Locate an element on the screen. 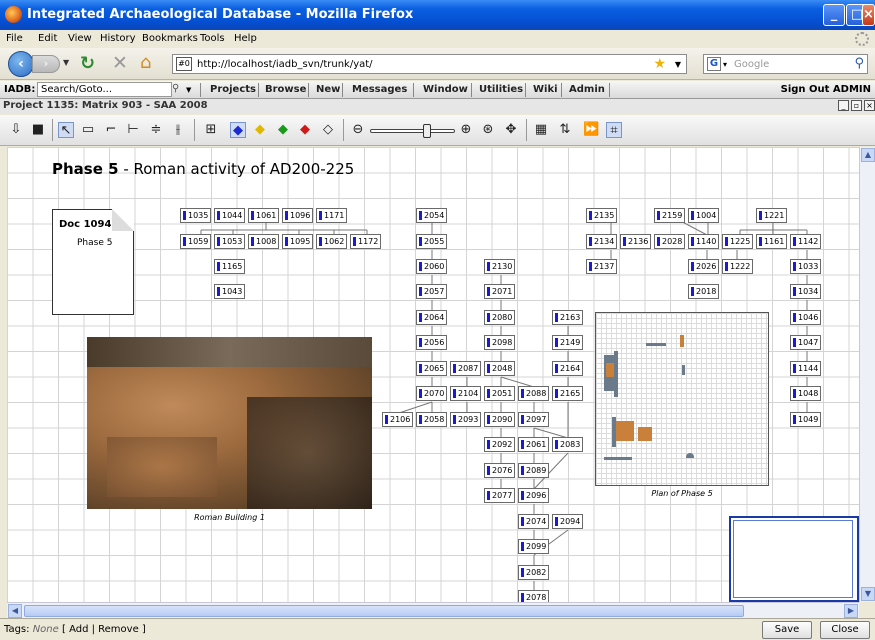 Image resolution: width=875 pixels, height=640 pixels. context-node: 2130 is located at coordinates (499, 266).